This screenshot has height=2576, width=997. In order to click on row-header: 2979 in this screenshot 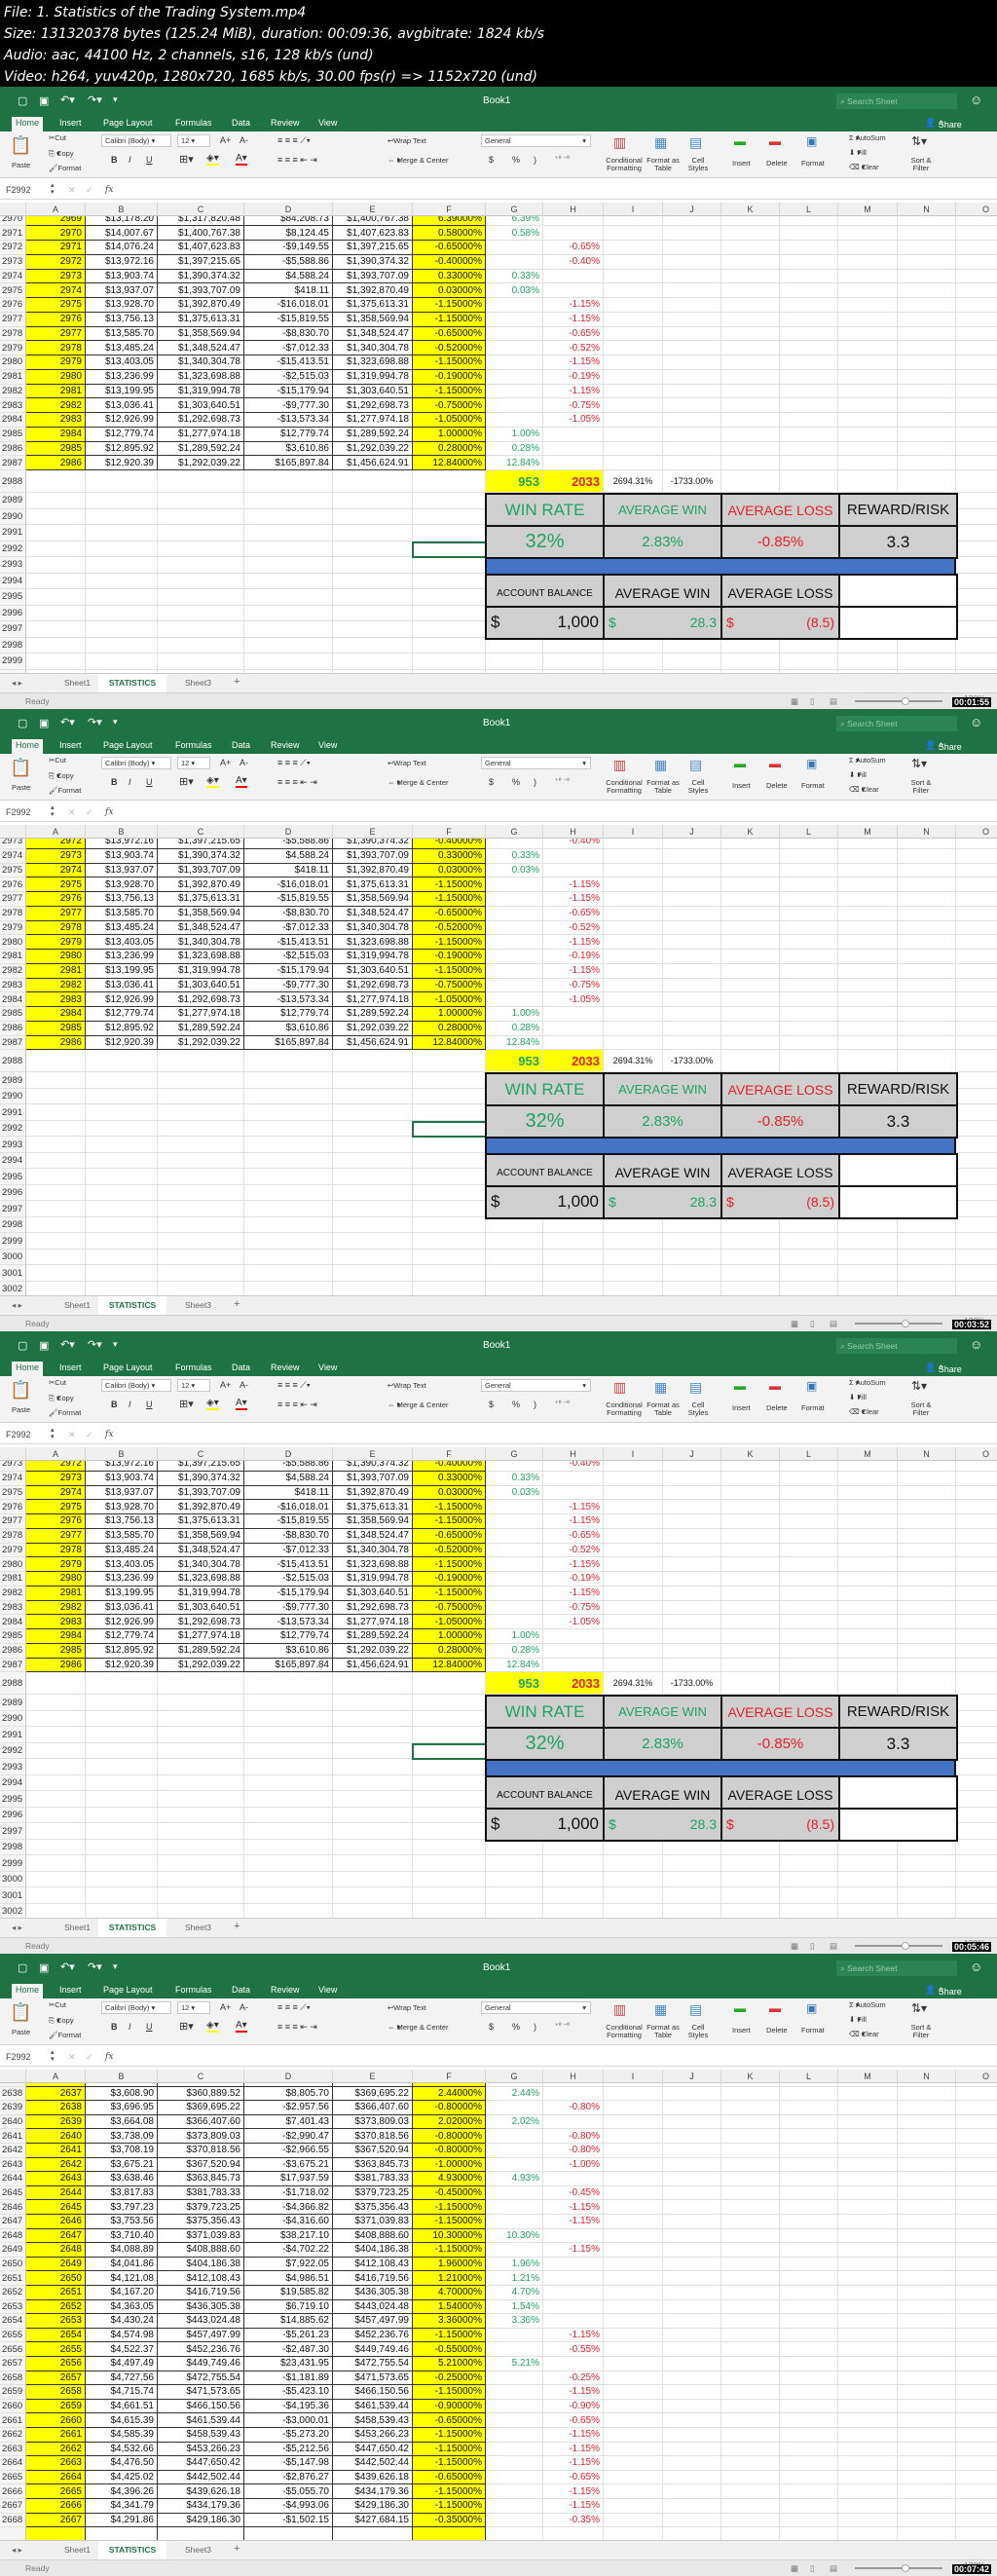, I will do `click(13, 348)`.